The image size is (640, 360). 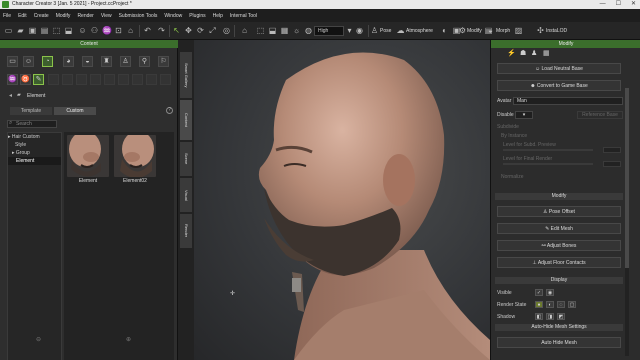 What do you see at coordinates (612, 164) in the screenshot?
I see `level-render-value` at bounding box center [612, 164].